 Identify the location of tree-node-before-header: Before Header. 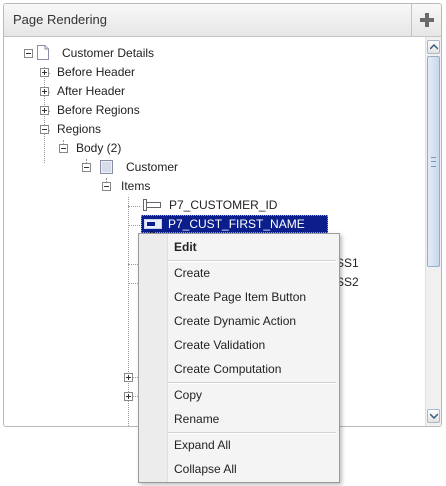
(130, 72).